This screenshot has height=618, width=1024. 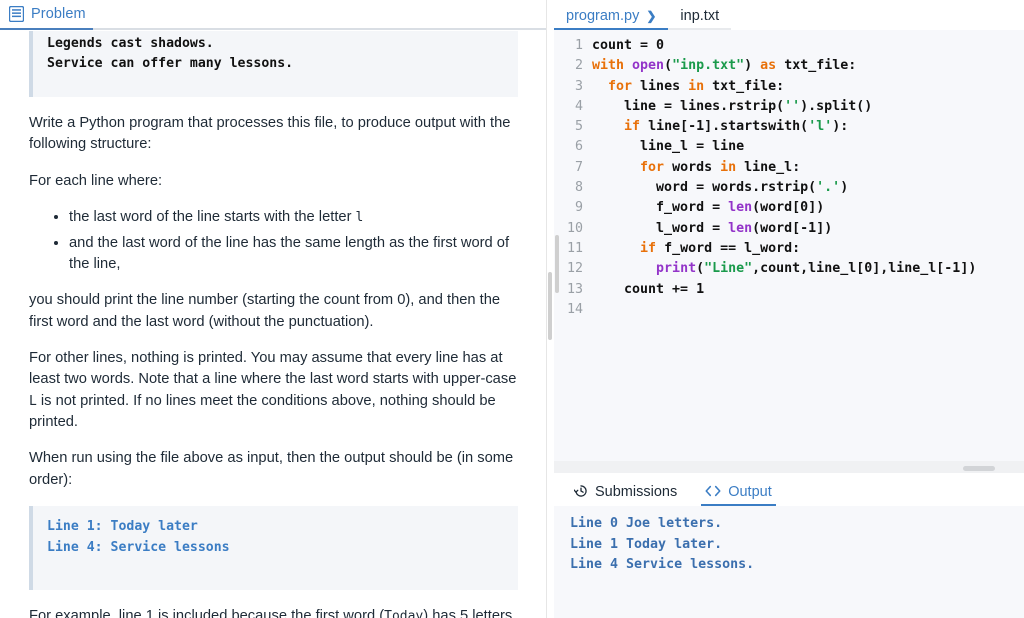 I want to click on code-line: 10 l_word = len(word[-1]), so click(x=789, y=229).